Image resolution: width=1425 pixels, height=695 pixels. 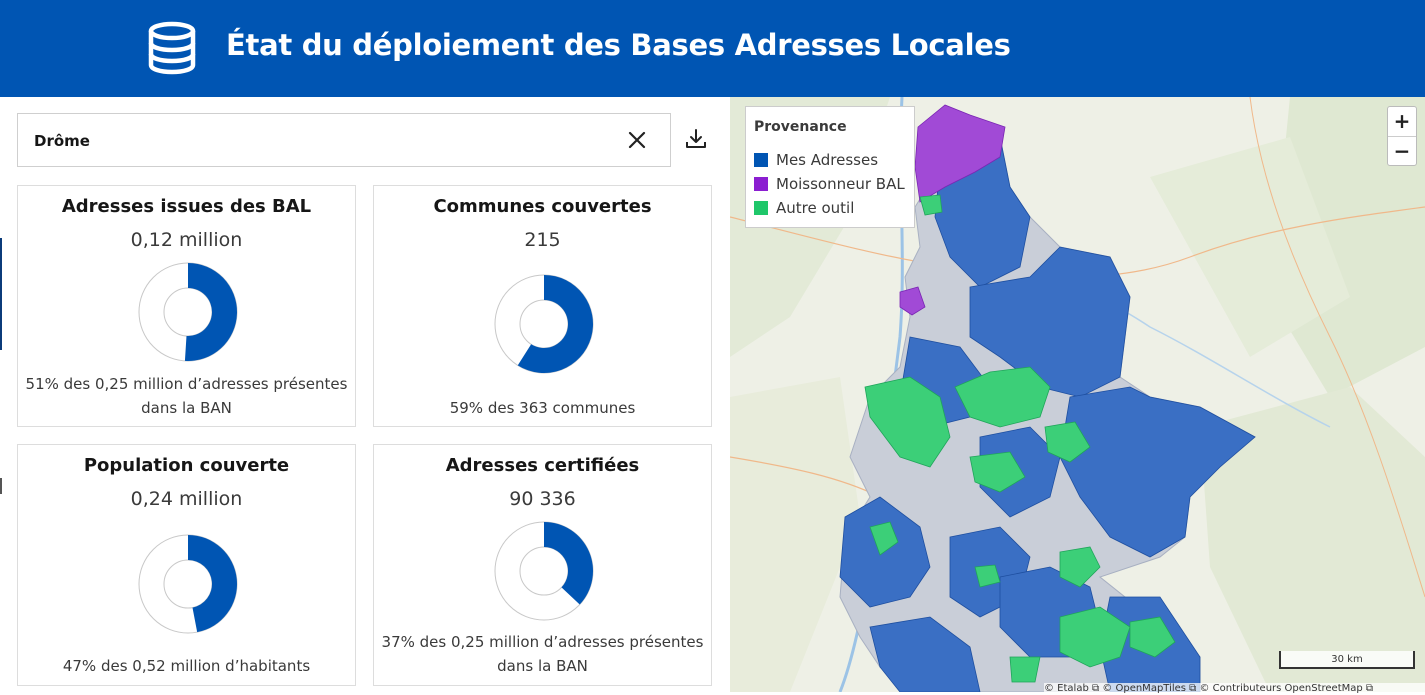 What do you see at coordinates (186, 465) in the screenshot?
I see `card-title: Population couverte` at bounding box center [186, 465].